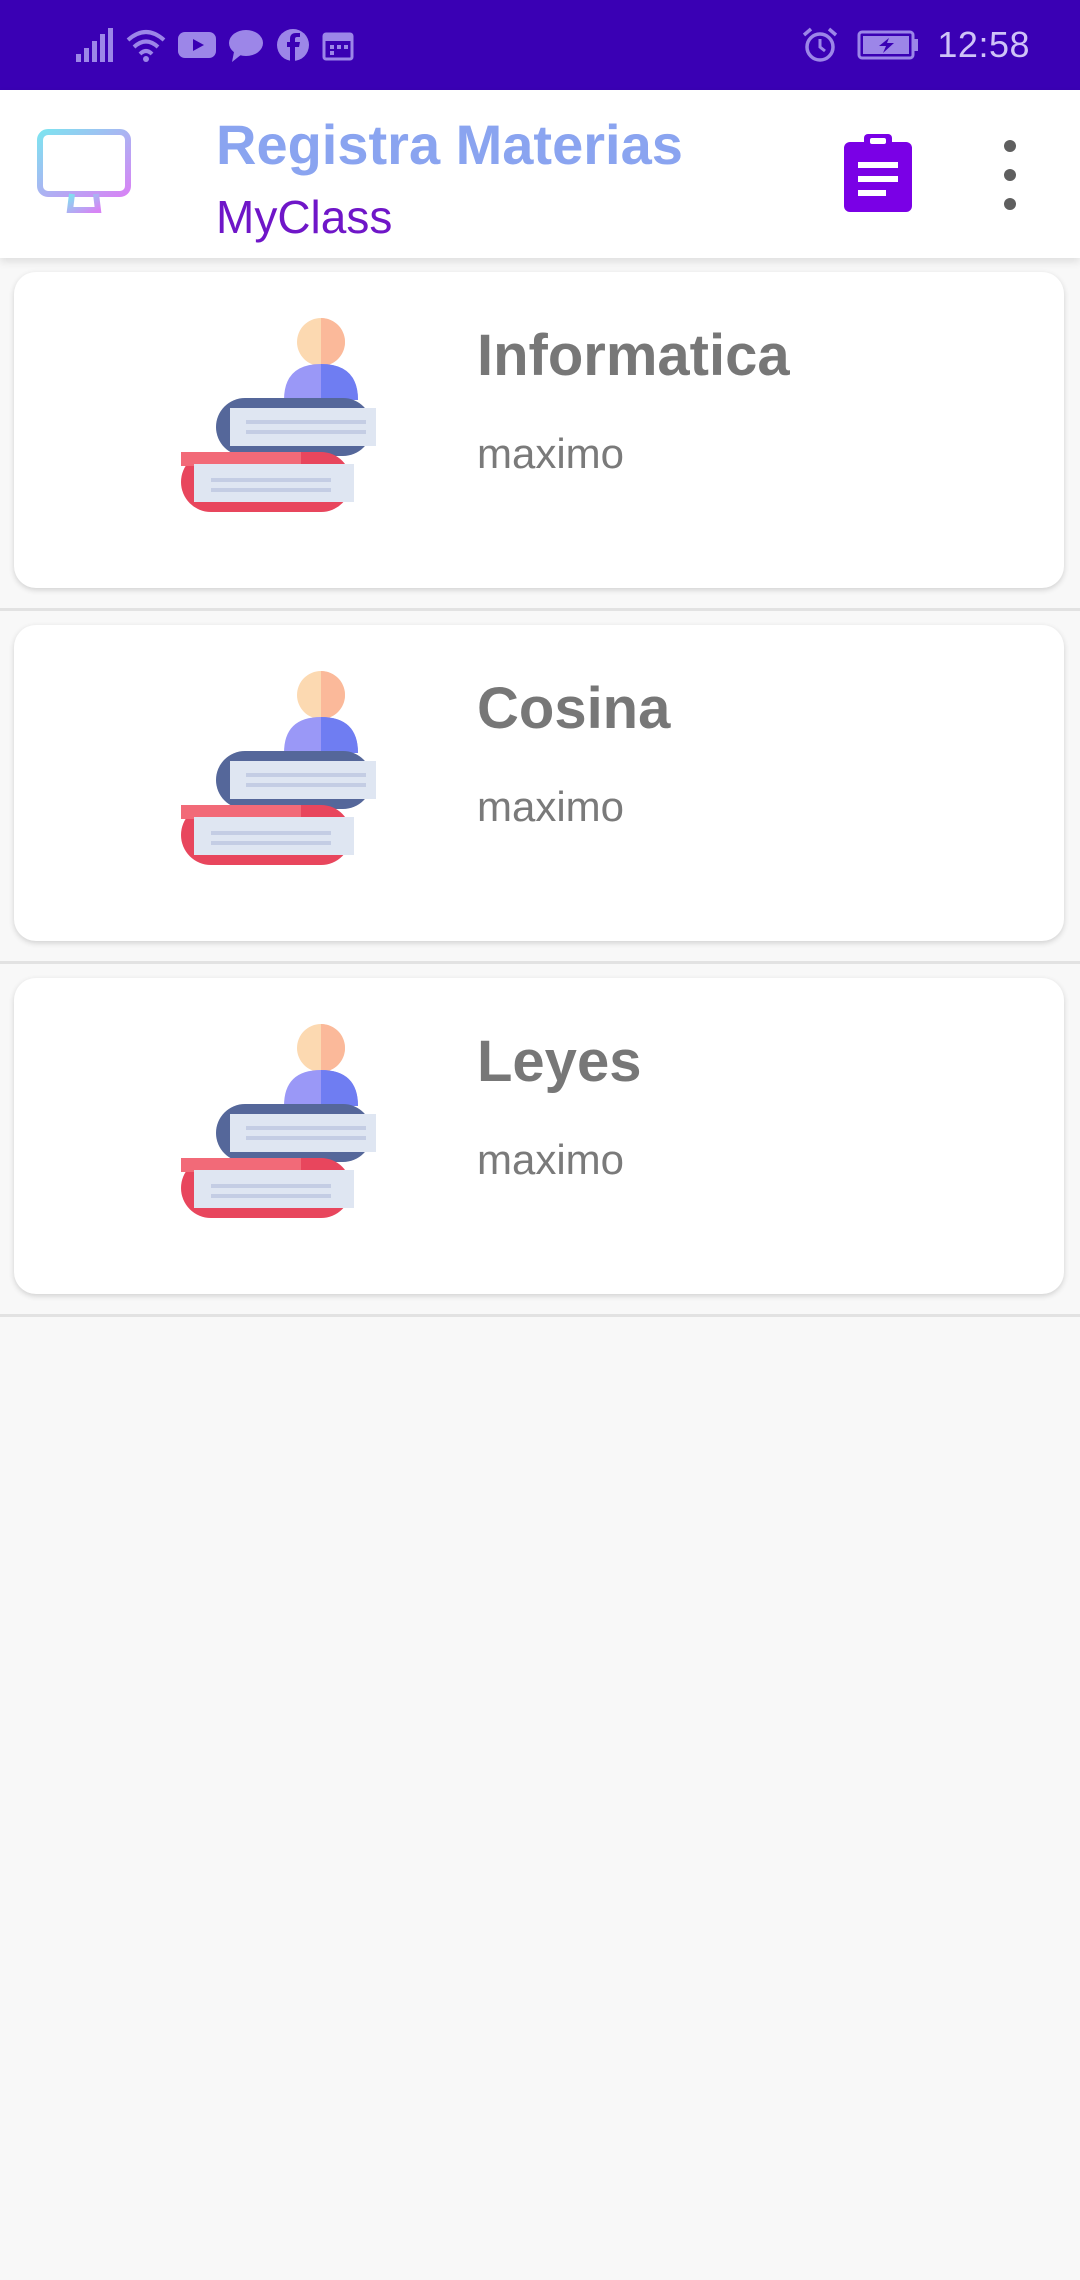  I want to click on app-bar: Registra Materias MyClass, so click(540, 174).